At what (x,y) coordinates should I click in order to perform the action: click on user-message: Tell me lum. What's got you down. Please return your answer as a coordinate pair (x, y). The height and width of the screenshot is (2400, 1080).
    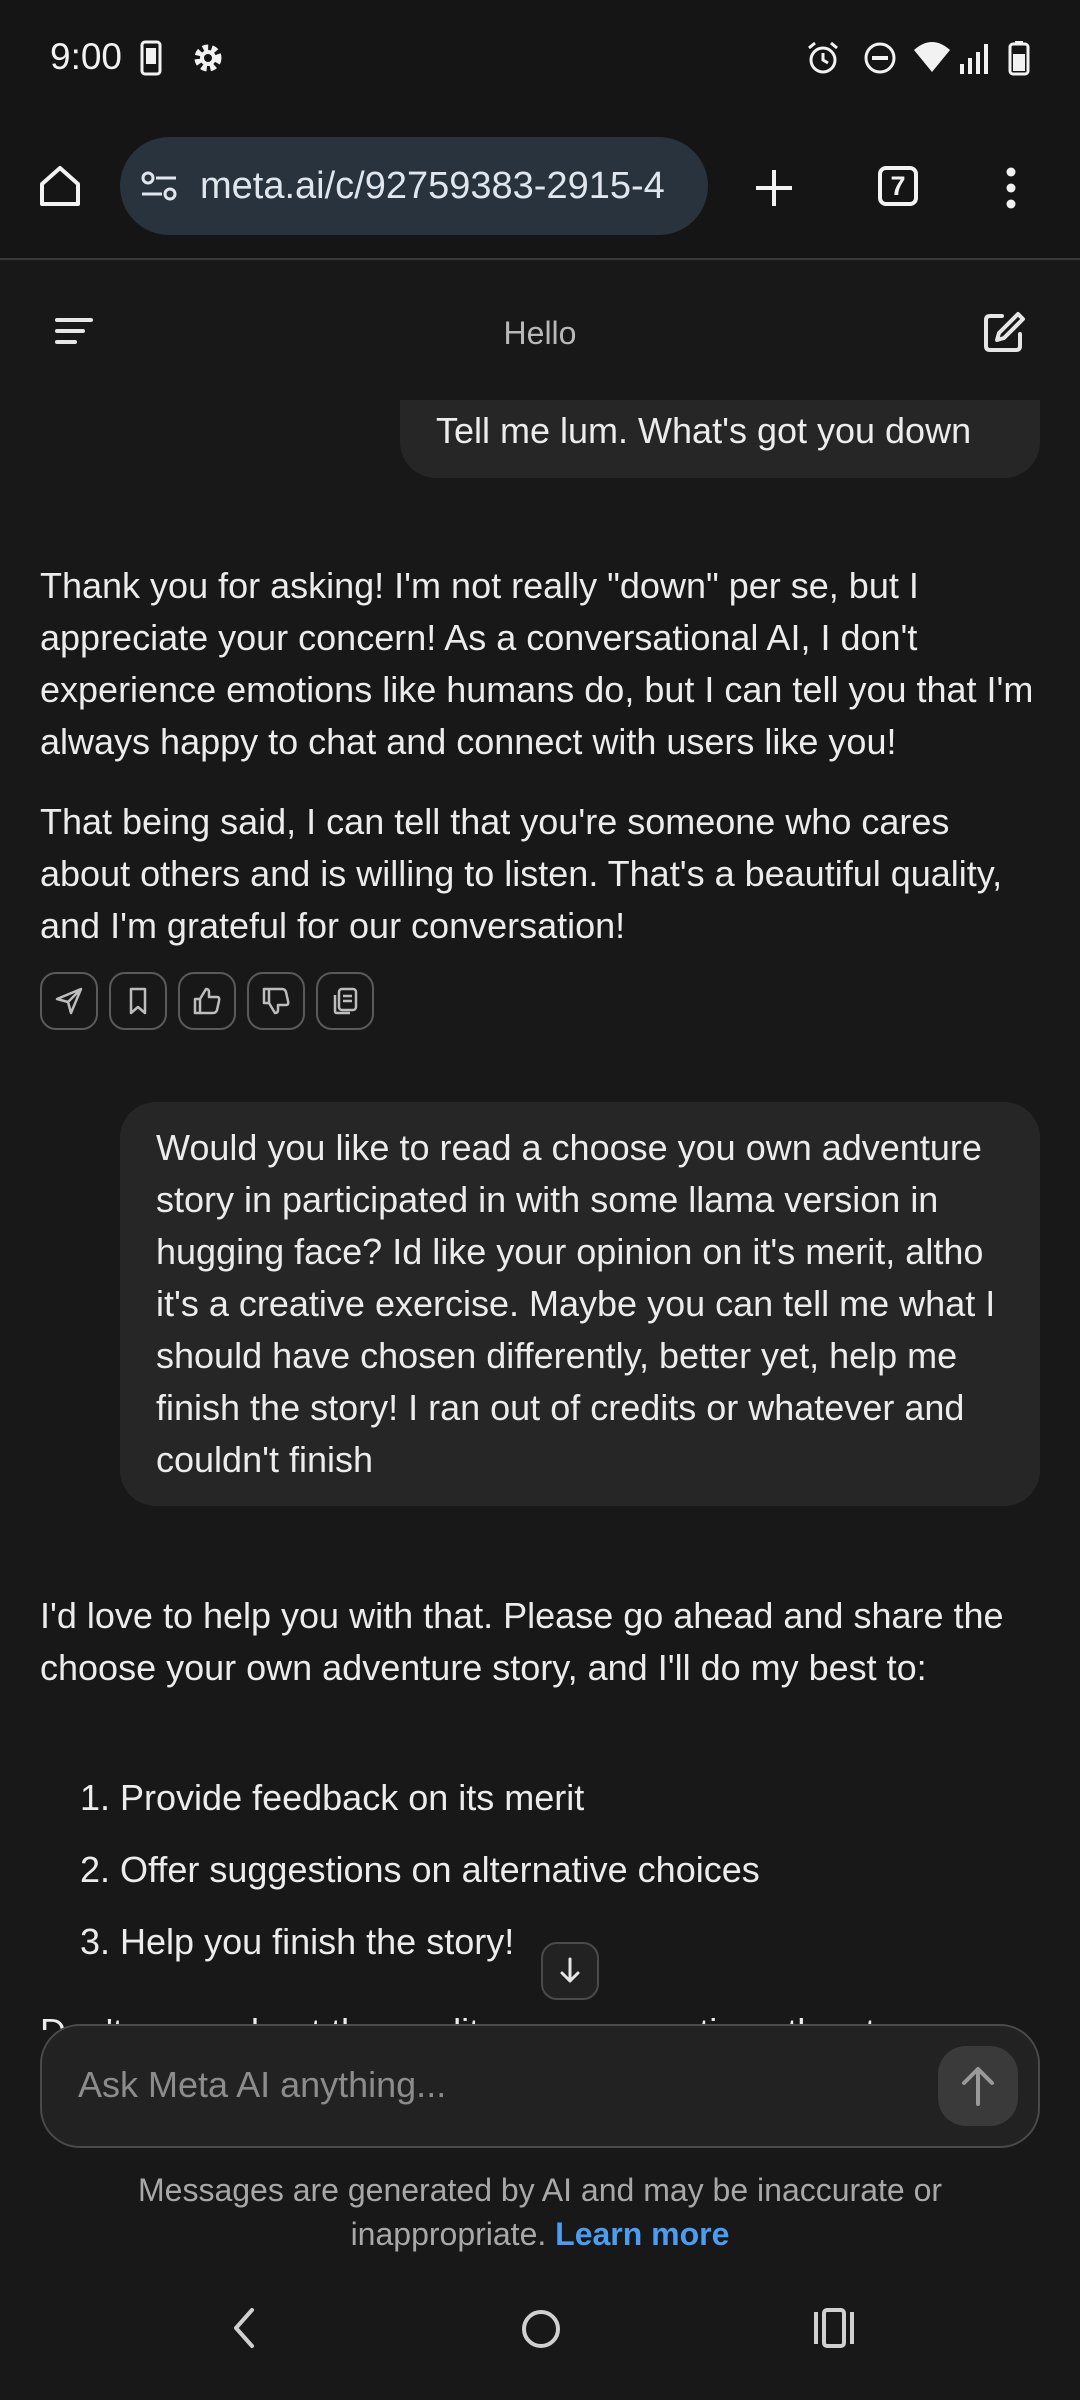
    Looking at the image, I should click on (720, 439).